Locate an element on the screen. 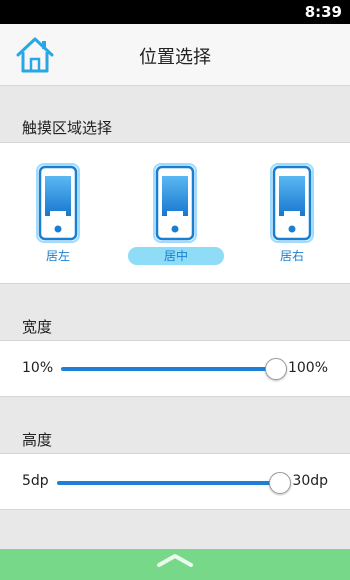 The height and width of the screenshot is (580, 350). page-title: 位置选择 is located at coordinates (175, 57).